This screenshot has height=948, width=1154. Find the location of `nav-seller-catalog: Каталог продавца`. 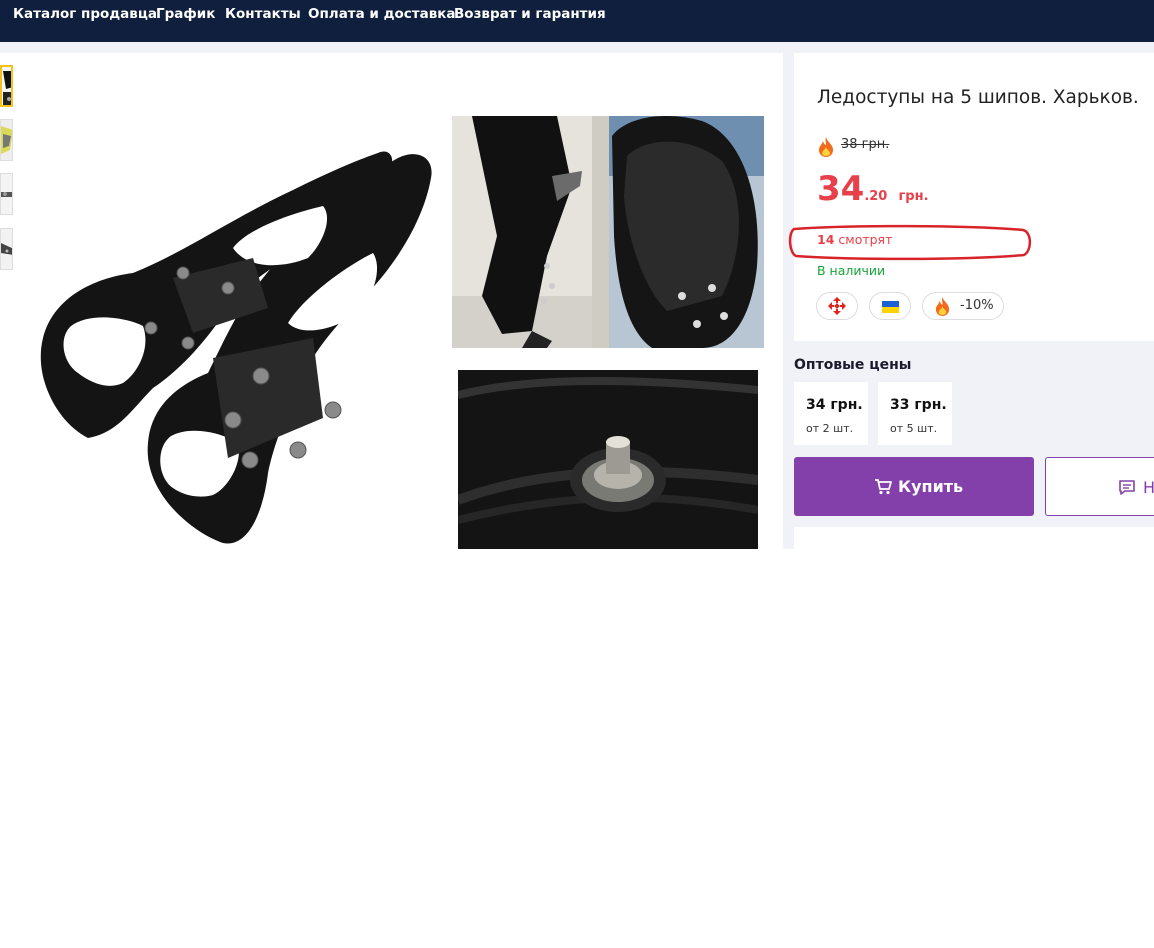

nav-seller-catalog: Каталог продавца is located at coordinates (85, 14).